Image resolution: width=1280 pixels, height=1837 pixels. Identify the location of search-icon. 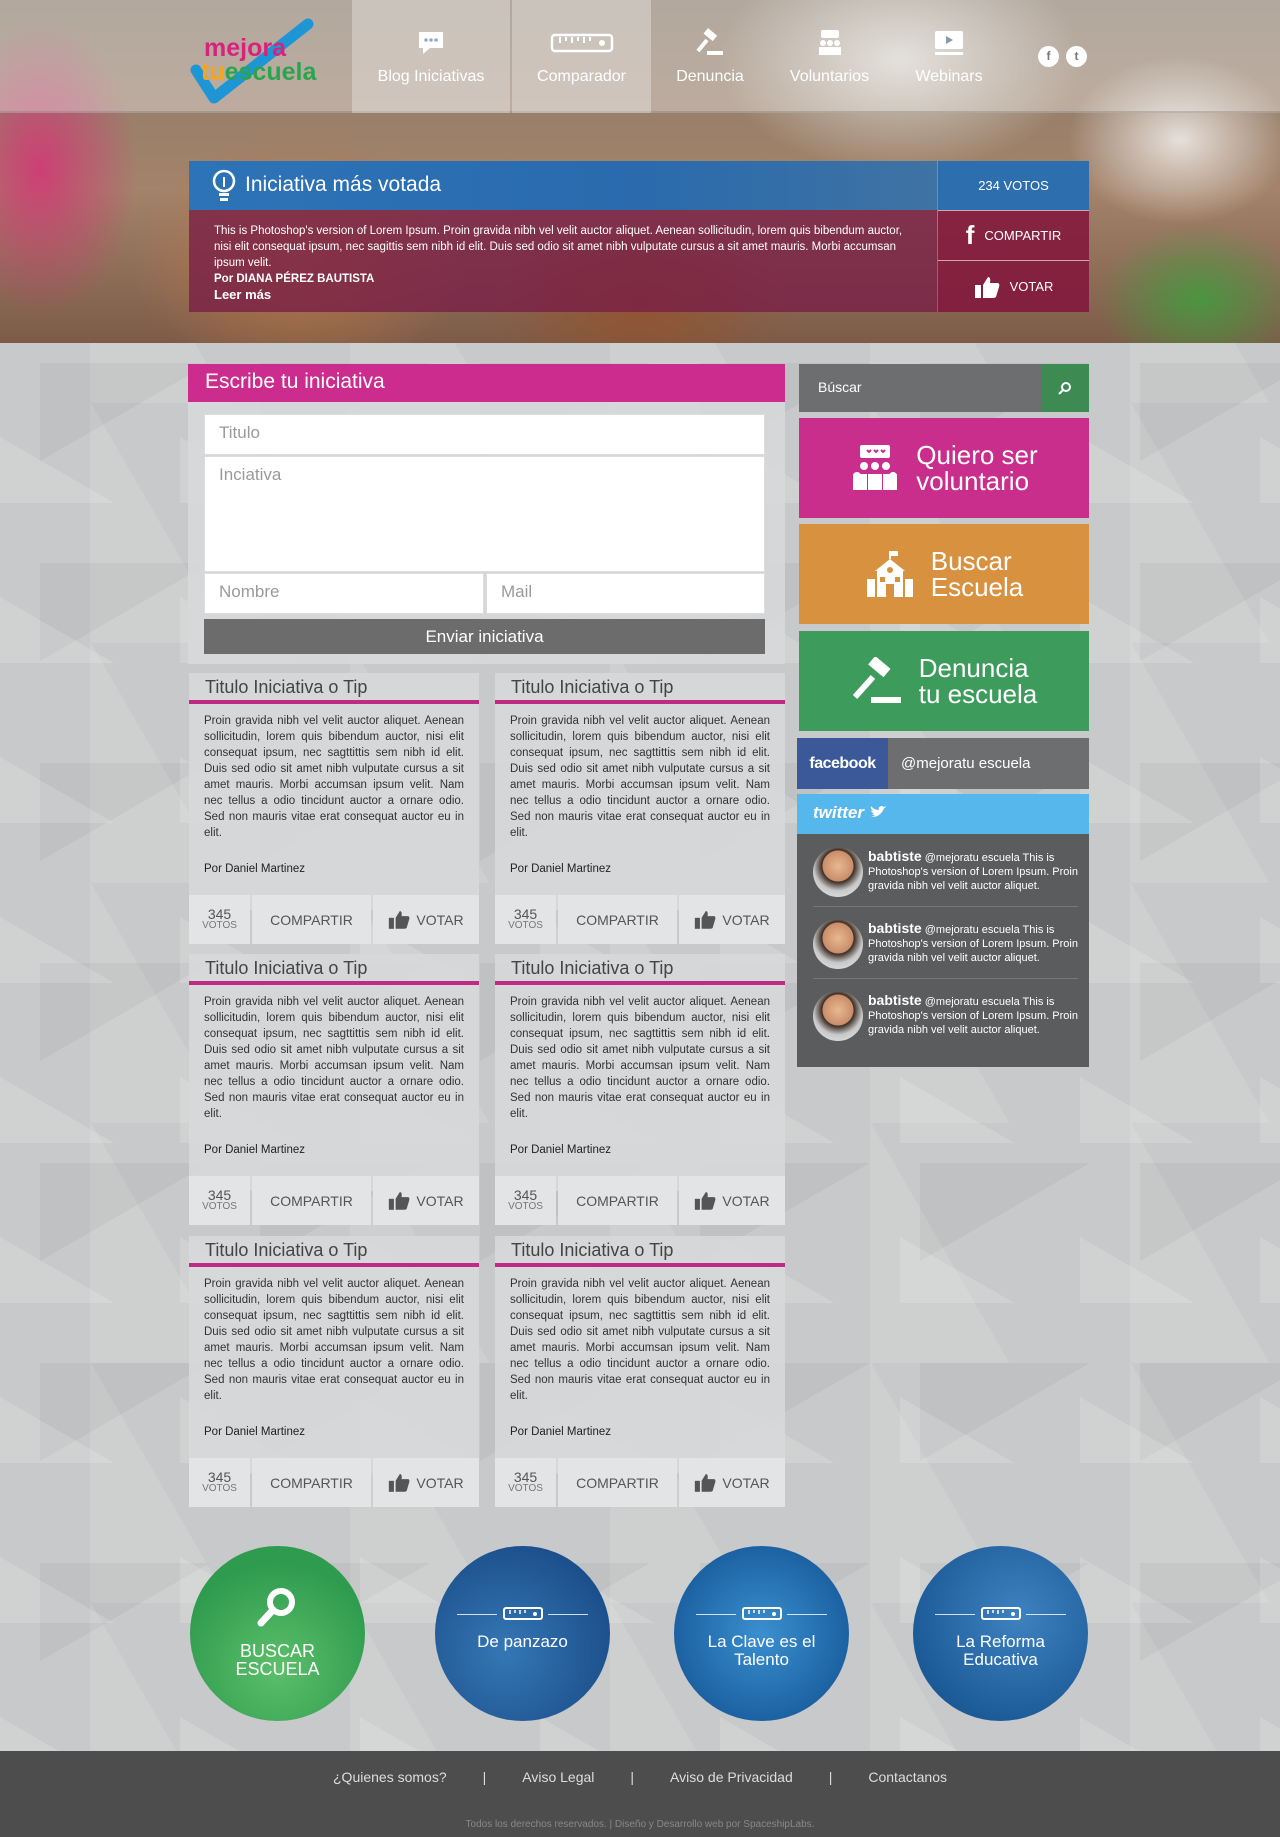
(1064, 388).